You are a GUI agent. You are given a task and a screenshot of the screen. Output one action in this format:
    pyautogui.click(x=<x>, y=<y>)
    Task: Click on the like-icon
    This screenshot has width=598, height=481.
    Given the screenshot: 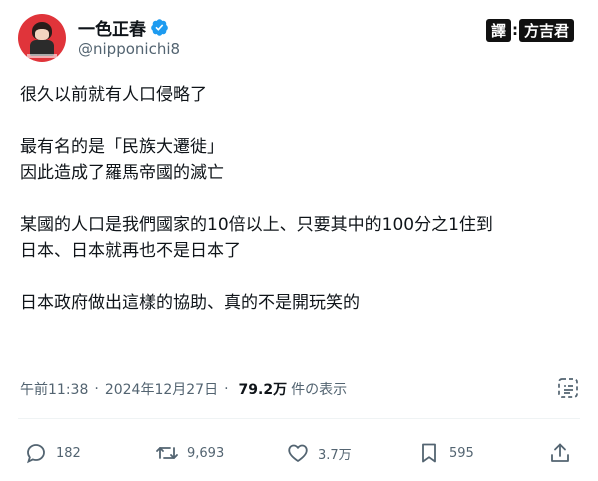 What is the action you would take?
    pyautogui.click(x=298, y=453)
    